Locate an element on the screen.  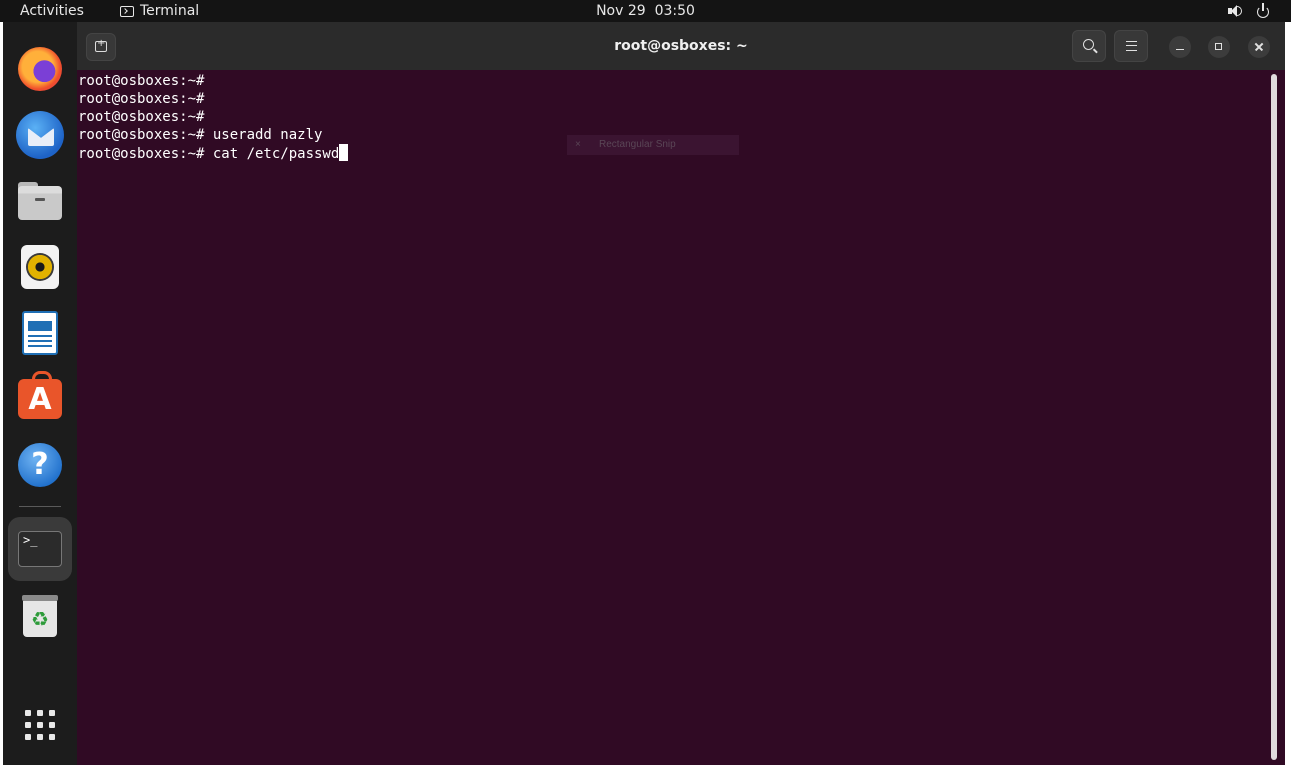
minimize-button is located at coordinates (1180, 47).